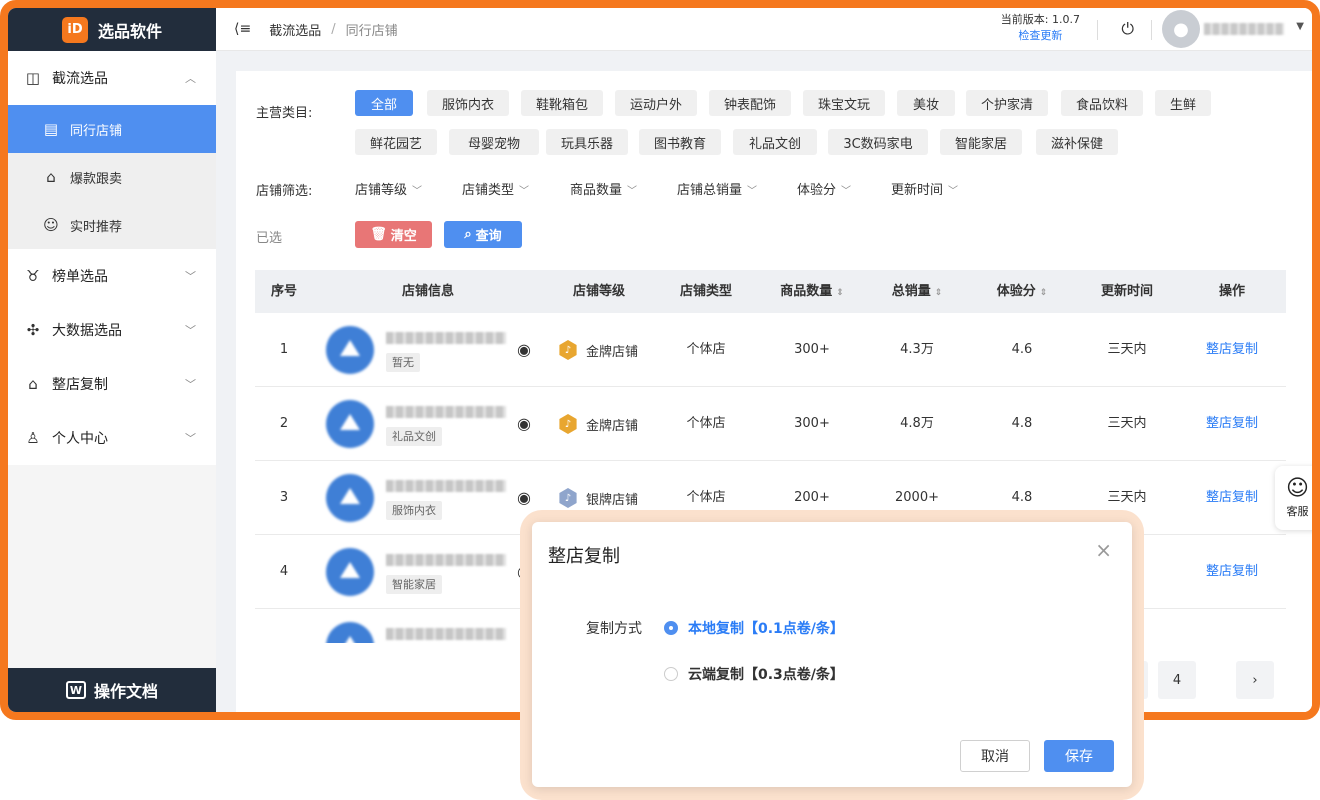 The width and height of the screenshot is (1320, 800). What do you see at coordinates (384, 103) in the screenshot?
I see `category-tag: 全部` at bounding box center [384, 103].